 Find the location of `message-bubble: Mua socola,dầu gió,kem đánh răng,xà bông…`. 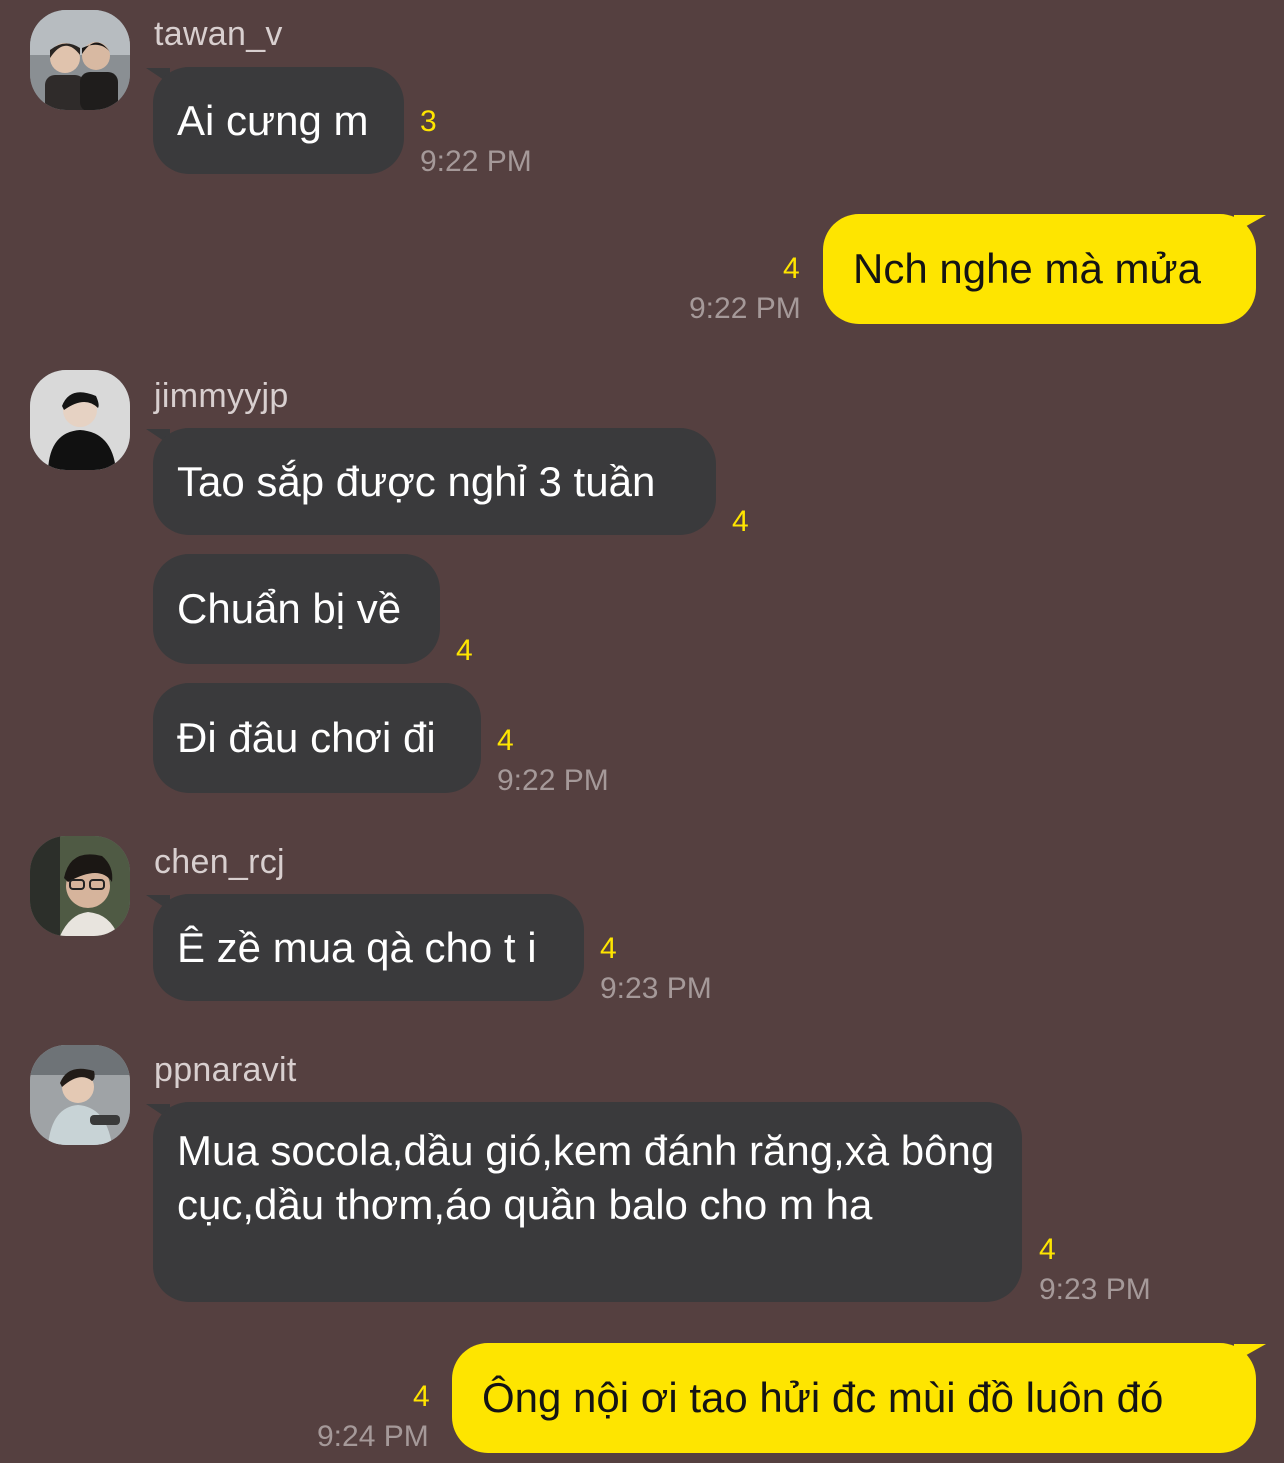

message-bubble: Mua socola,dầu gió,kem đánh răng,xà bông… is located at coordinates (587, 1202).